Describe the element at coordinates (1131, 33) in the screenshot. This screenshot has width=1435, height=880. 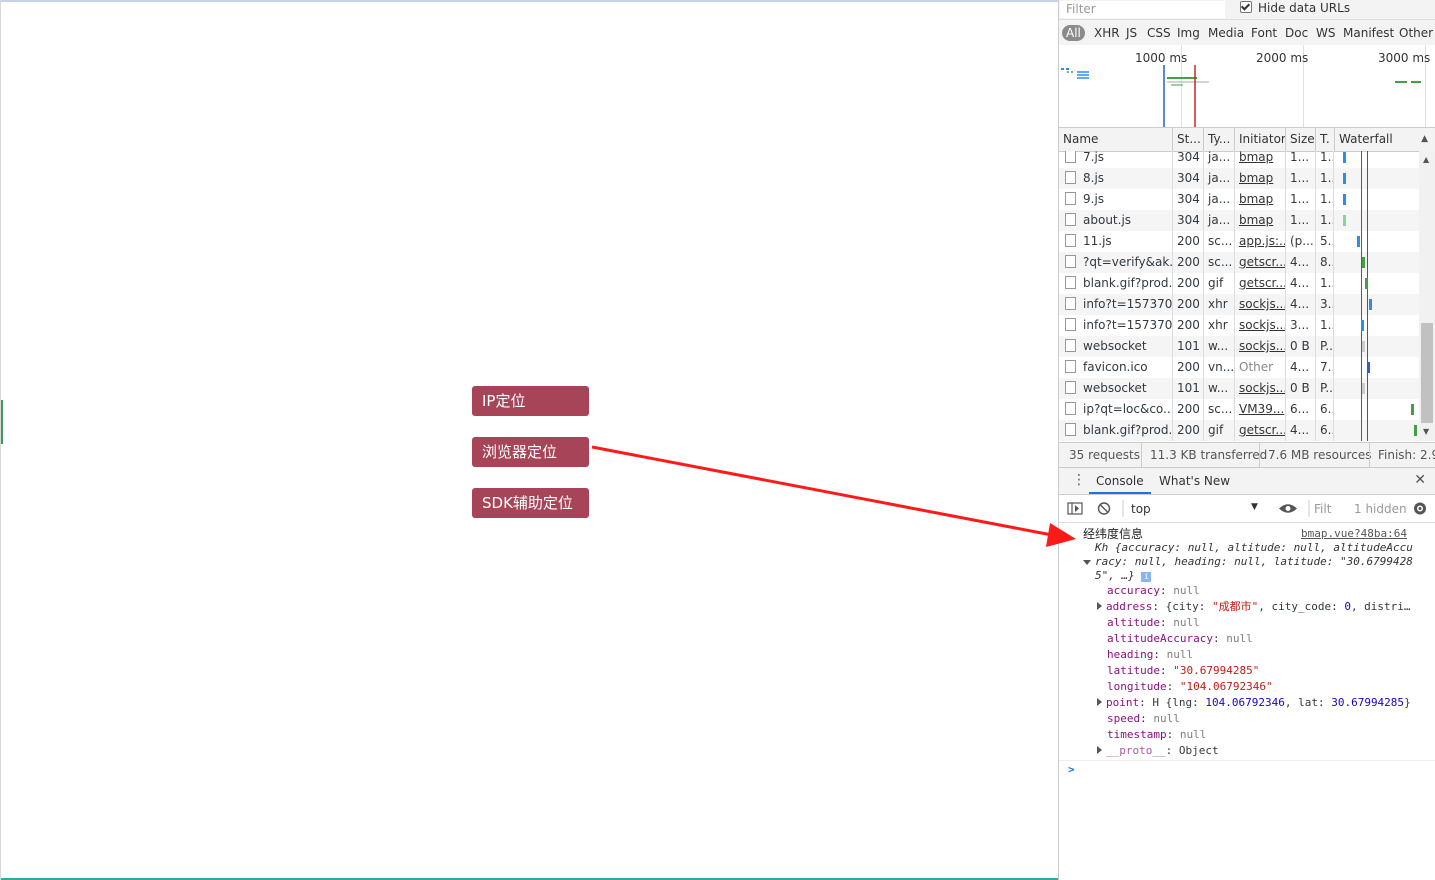
I see `type-filter-js: JS` at that location.